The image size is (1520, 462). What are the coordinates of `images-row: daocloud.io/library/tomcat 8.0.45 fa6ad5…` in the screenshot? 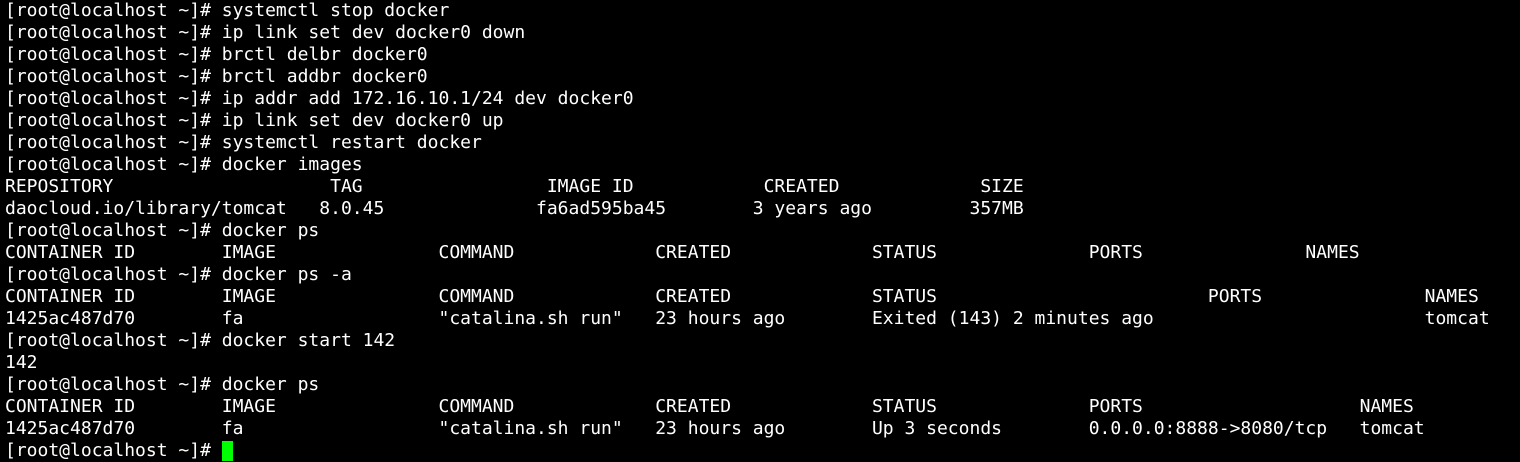 It's located at (514, 208).